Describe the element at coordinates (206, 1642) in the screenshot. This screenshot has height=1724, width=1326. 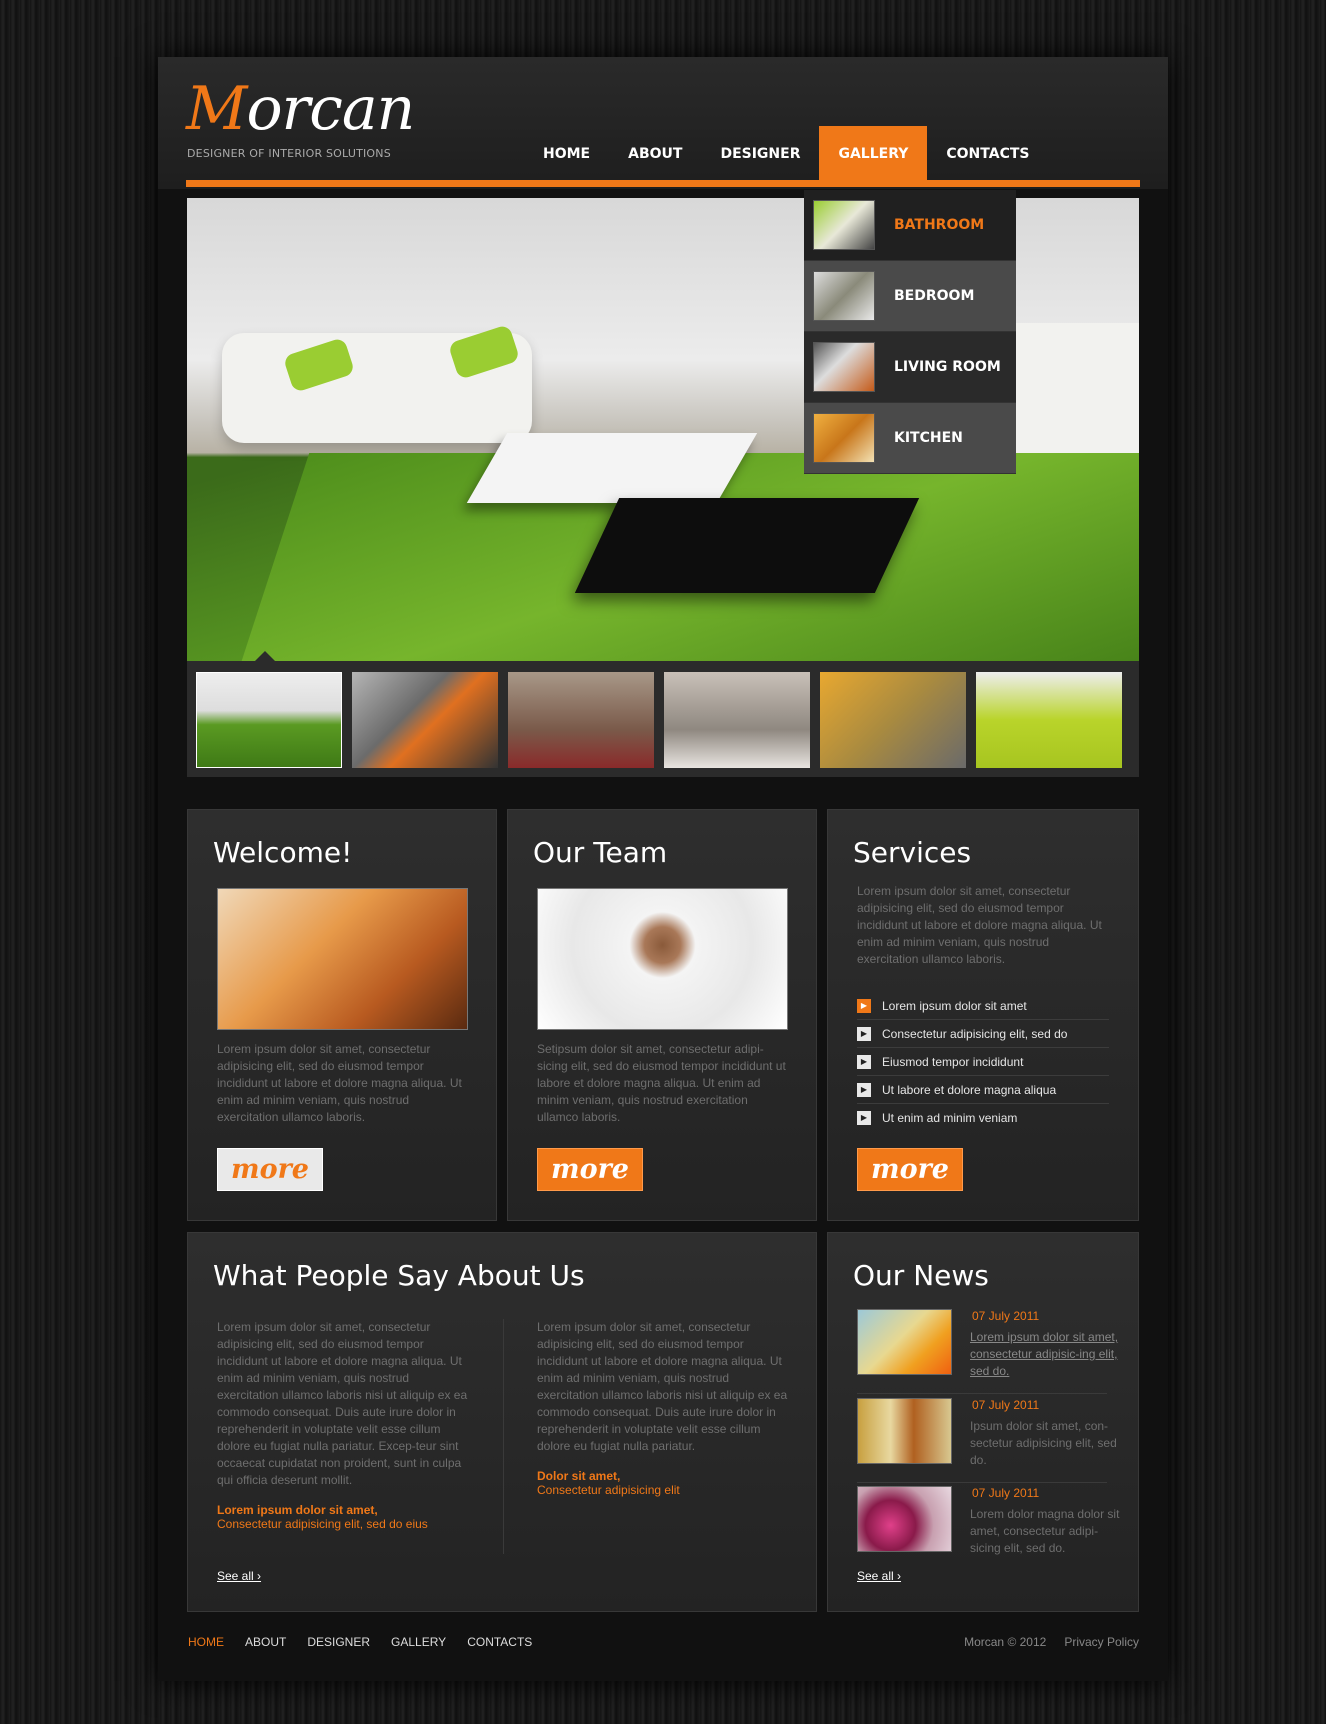
I see `footer-nav-home: HOME` at that location.